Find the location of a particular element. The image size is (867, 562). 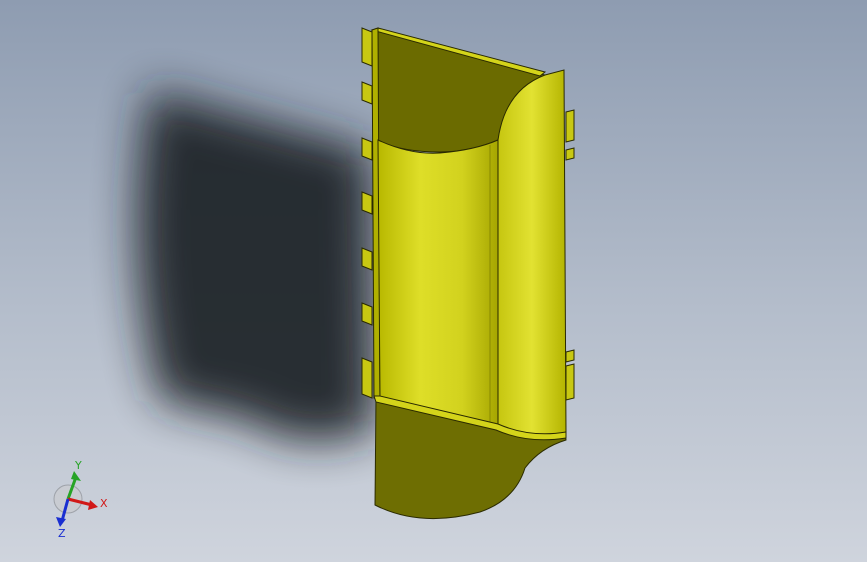

part-cylinder-surface is located at coordinates (438, 282).